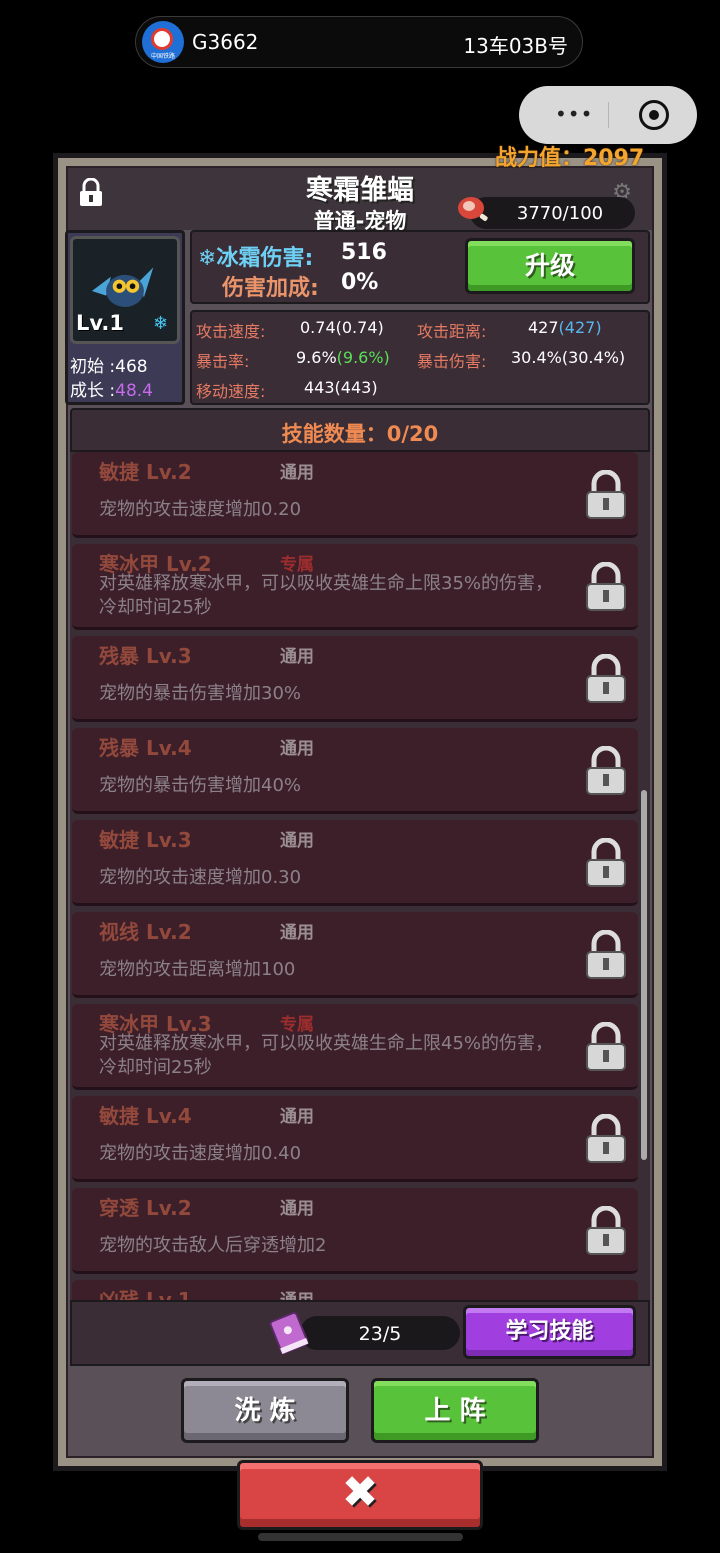 This screenshot has height=1553, width=720. I want to click on frost-damage-value: 516, so click(364, 252).